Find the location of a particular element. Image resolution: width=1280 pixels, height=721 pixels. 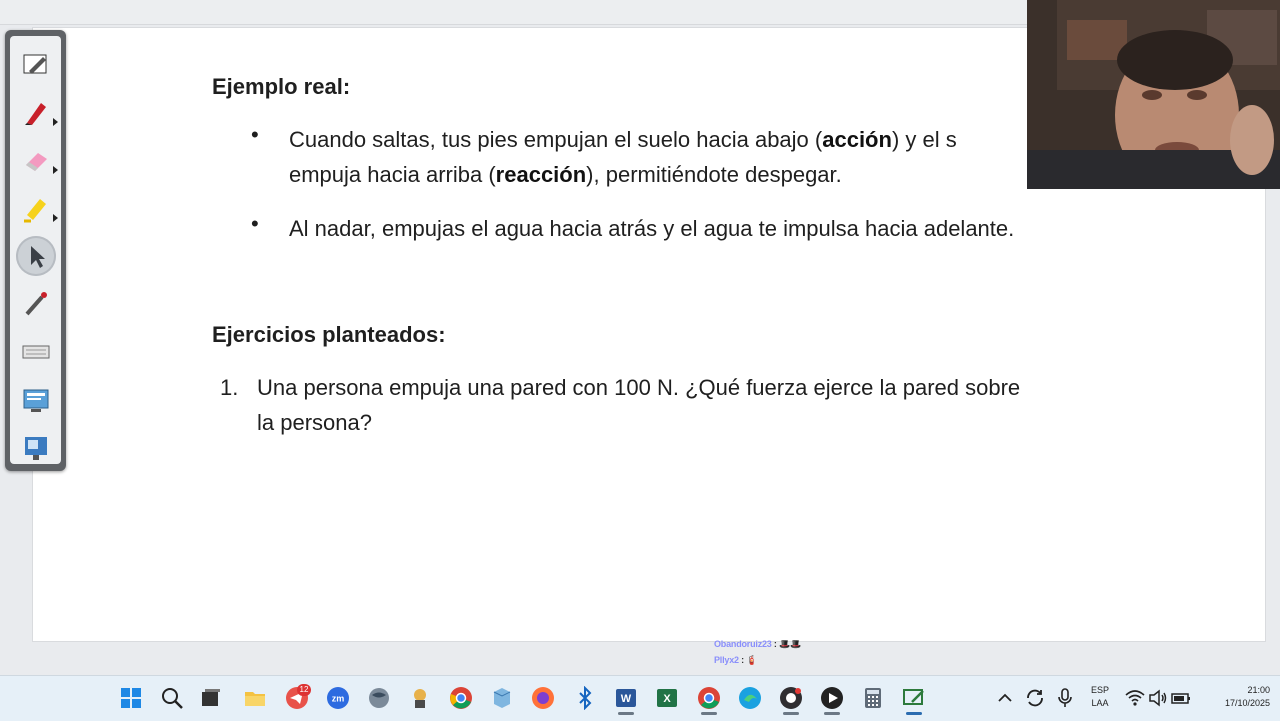

battery-icon is located at coordinates (1181, 698).